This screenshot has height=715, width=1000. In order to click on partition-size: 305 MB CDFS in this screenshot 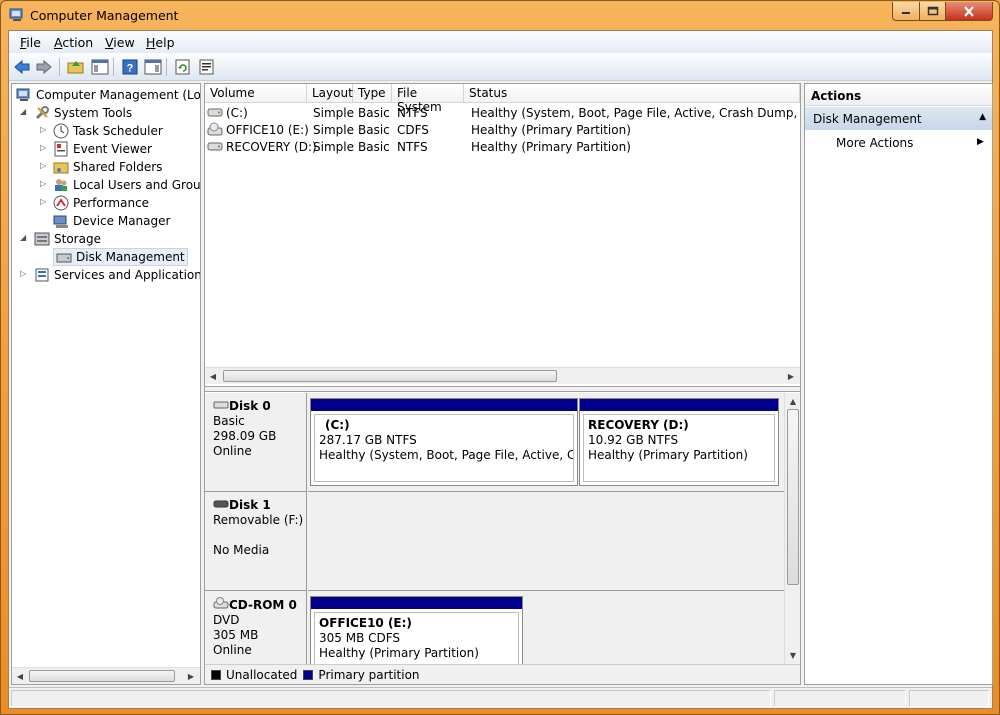, I will do `click(360, 638)`.